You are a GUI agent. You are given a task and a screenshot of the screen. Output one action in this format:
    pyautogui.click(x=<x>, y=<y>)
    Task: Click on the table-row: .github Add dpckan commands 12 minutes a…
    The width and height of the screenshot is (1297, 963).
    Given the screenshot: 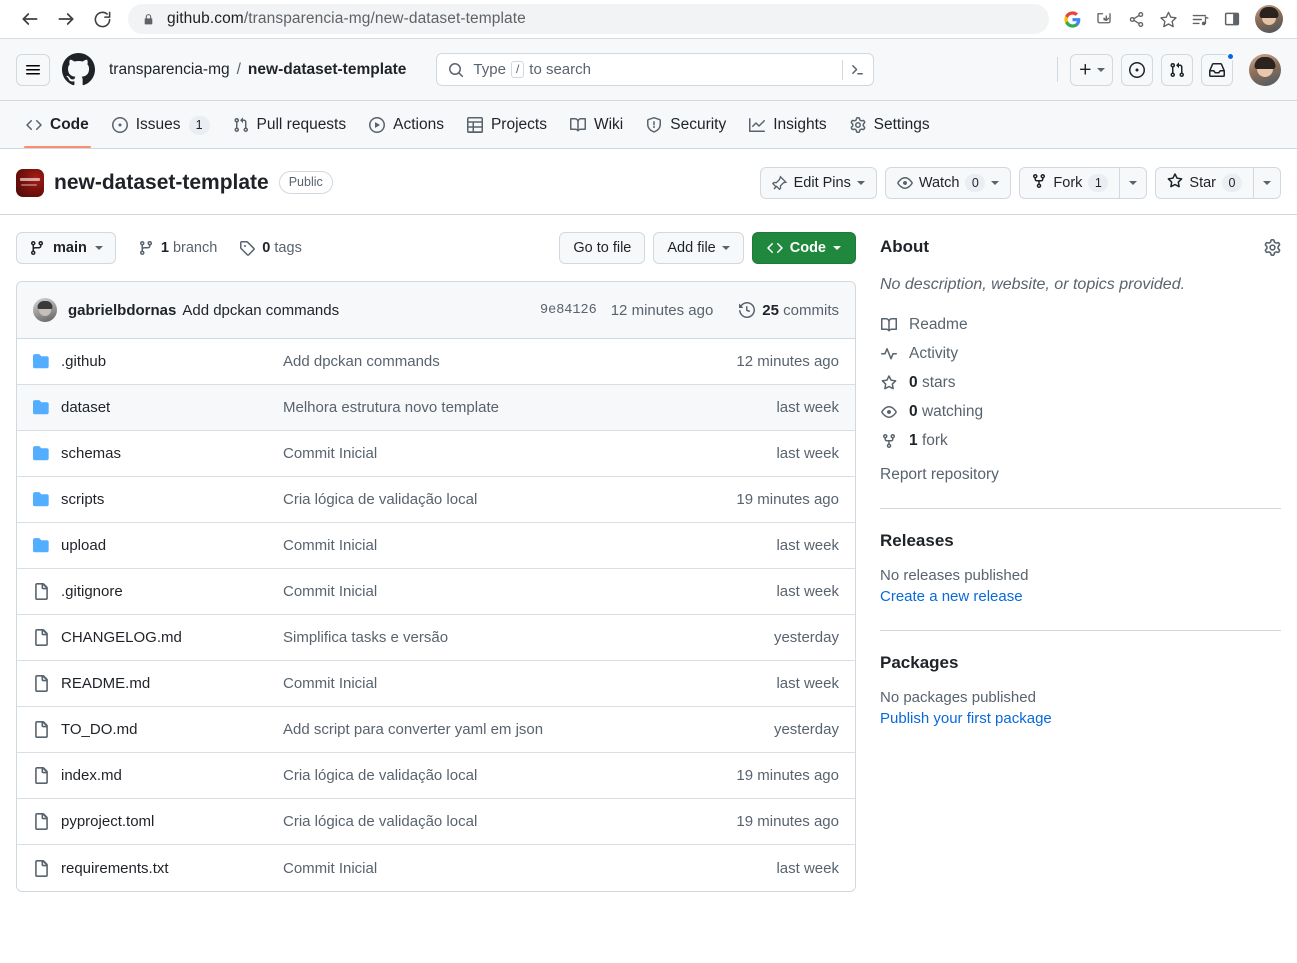 What is the action you would take?
    pyautogui.click(x=436, y=362)
    